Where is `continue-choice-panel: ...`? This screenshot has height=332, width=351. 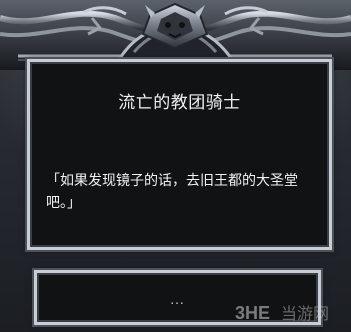 continue-choice-panel: ... is located at coordinates (177, 297).